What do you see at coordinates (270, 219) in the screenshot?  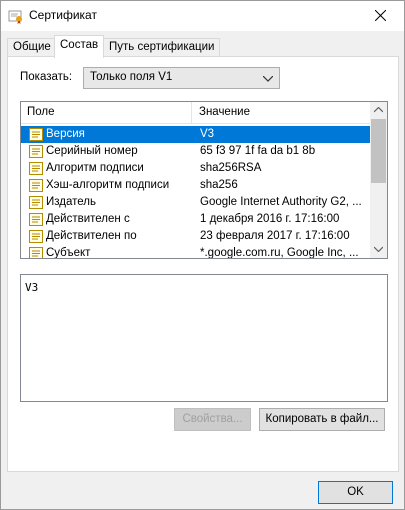 I see `field-value: 1 декабря 2016 г. 17:16:00` at bounding box center [270, 219].